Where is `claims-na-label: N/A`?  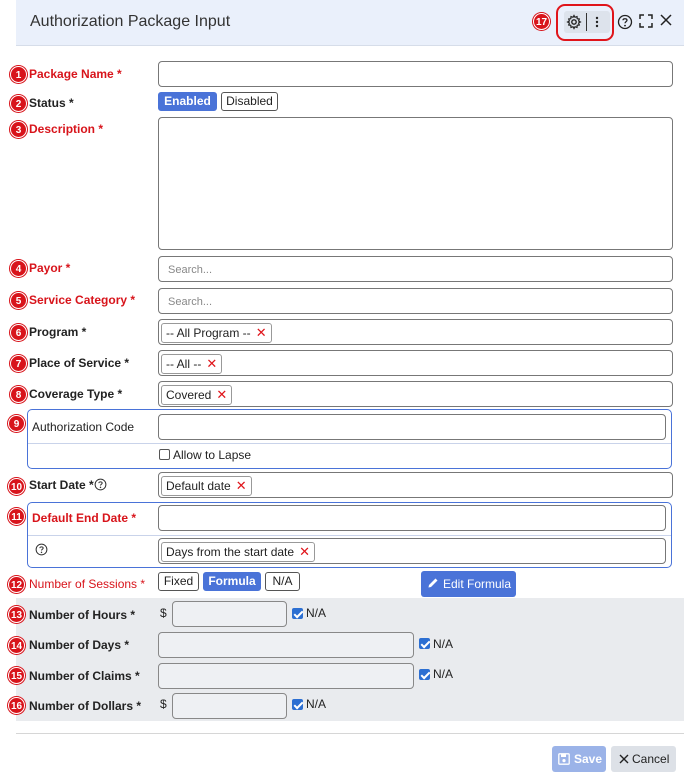 claims-na-label: N/A is located at coordinates (443, 674).